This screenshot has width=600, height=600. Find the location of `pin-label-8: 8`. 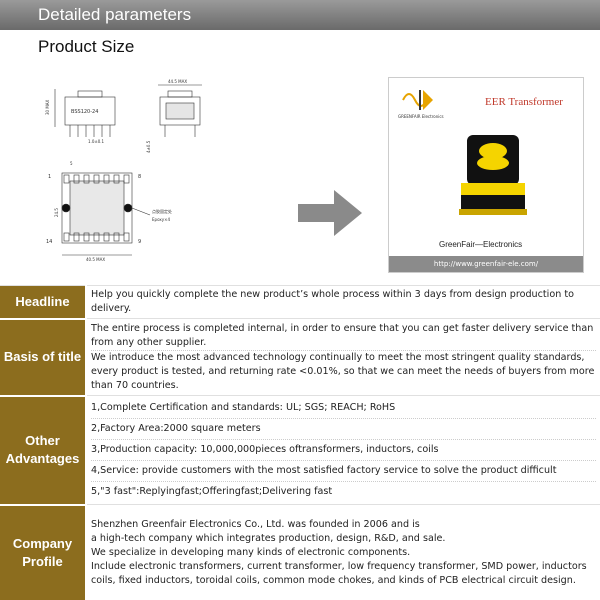

pin-label-8: 8 is located at coordinates (139, 177).